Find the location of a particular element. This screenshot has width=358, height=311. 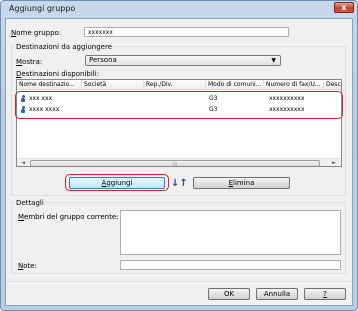

show-label: Mostra: is located at coordinates (29, 62).